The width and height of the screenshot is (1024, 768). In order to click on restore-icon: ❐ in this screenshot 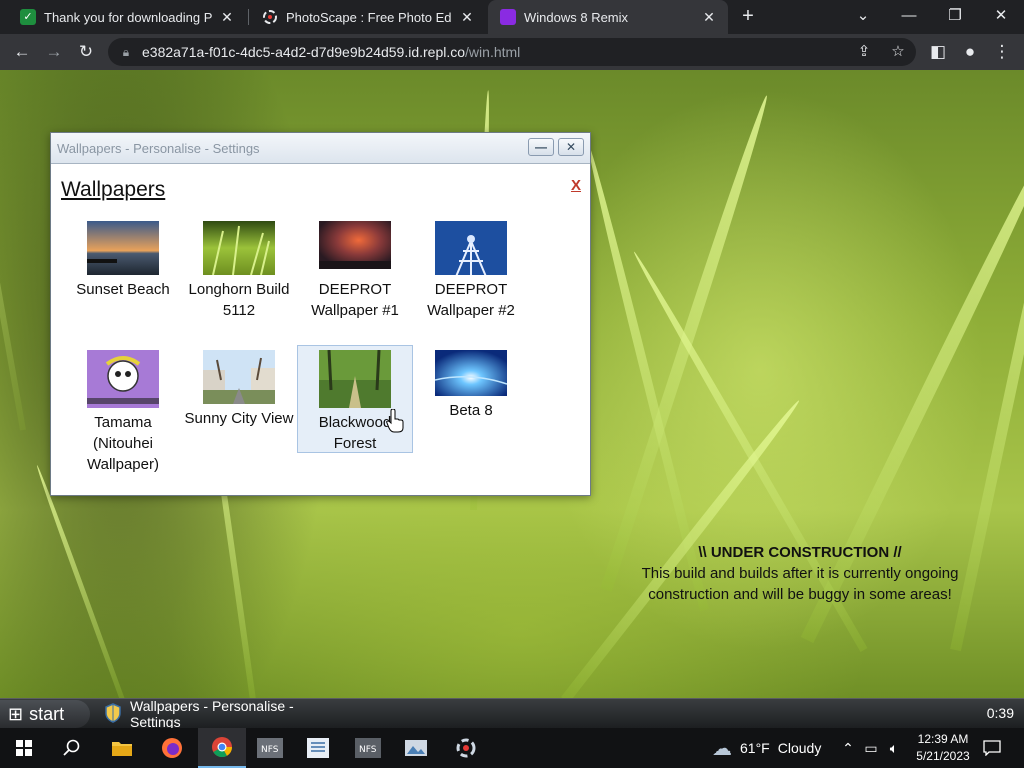, I will do `click(955, 17)`.